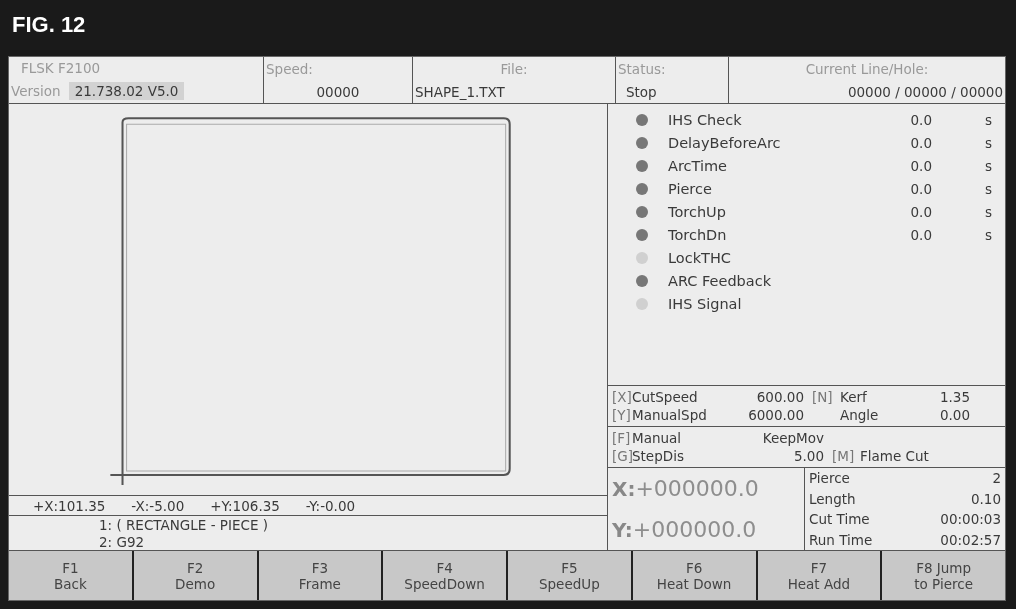 The image size is (1016, 609). What do you see at coordinates (697, 211) in the screenshot?
I see `io-label: TorchUp` at bounding box center [697, 211].